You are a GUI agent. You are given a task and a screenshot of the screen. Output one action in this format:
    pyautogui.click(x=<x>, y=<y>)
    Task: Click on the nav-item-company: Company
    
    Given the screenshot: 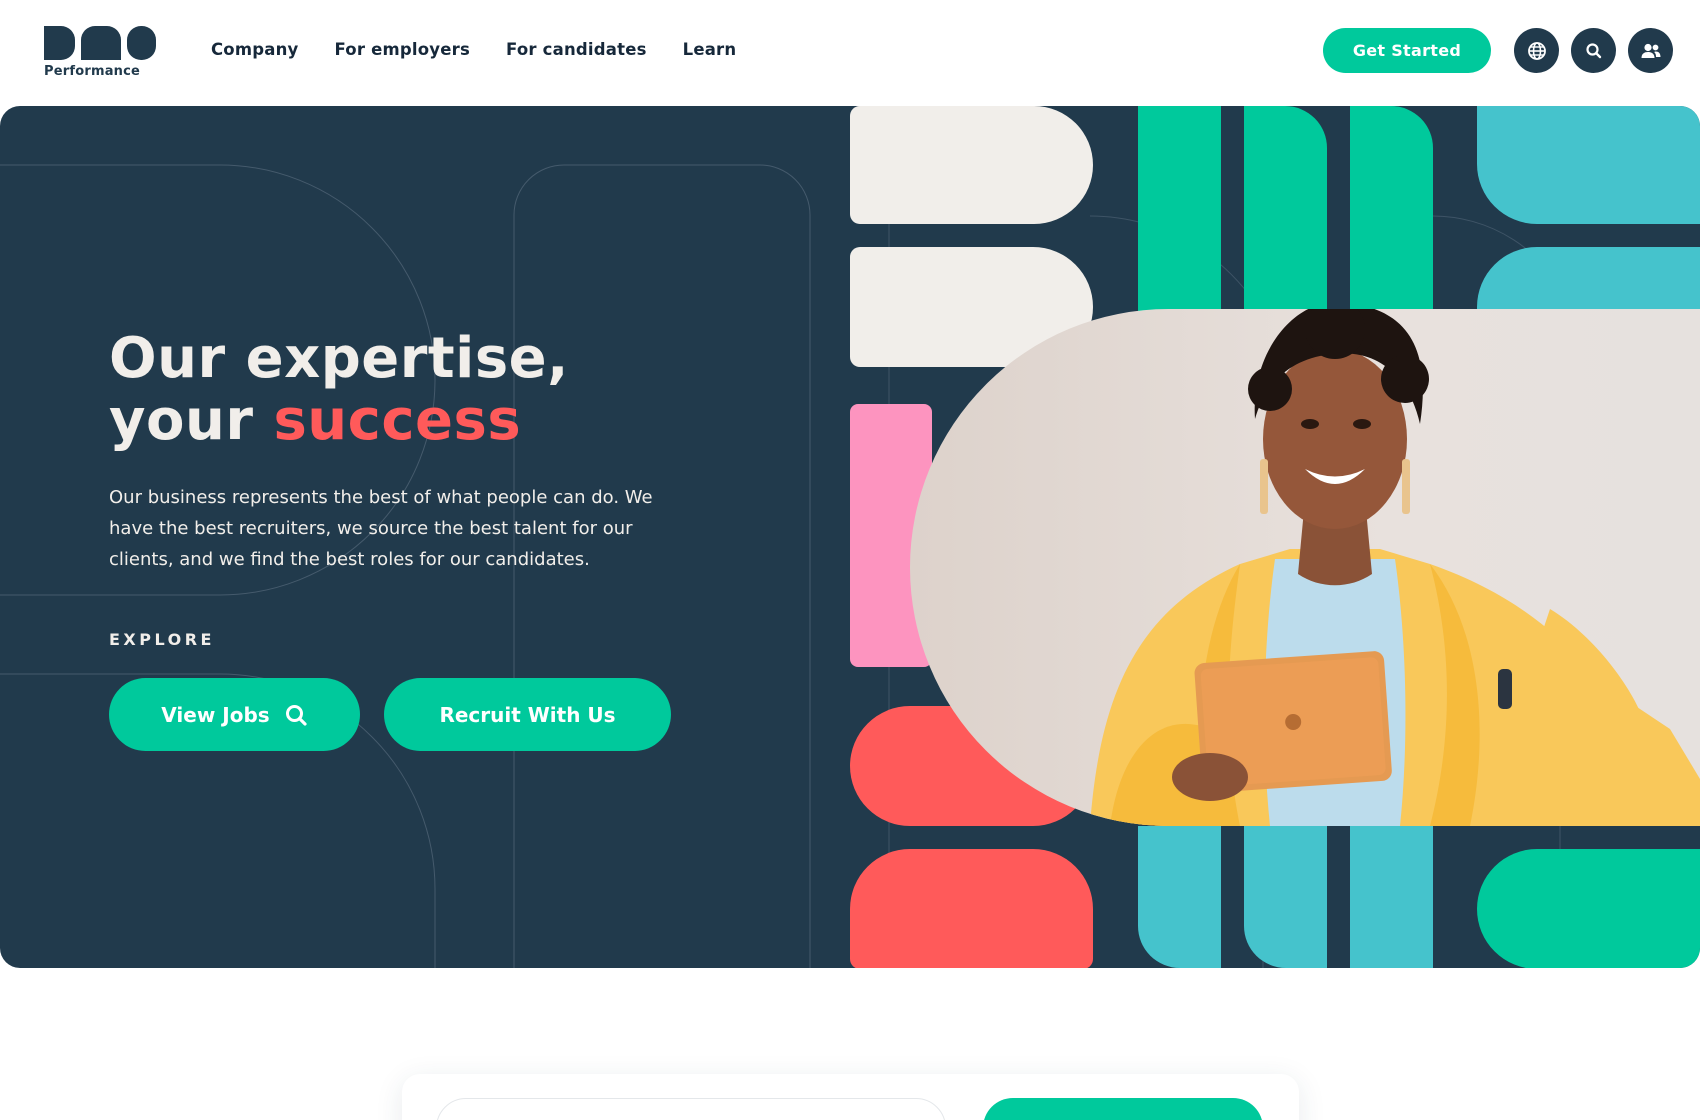 What is the action you would take?
    pyautogui.click(x=255, y=49)
    